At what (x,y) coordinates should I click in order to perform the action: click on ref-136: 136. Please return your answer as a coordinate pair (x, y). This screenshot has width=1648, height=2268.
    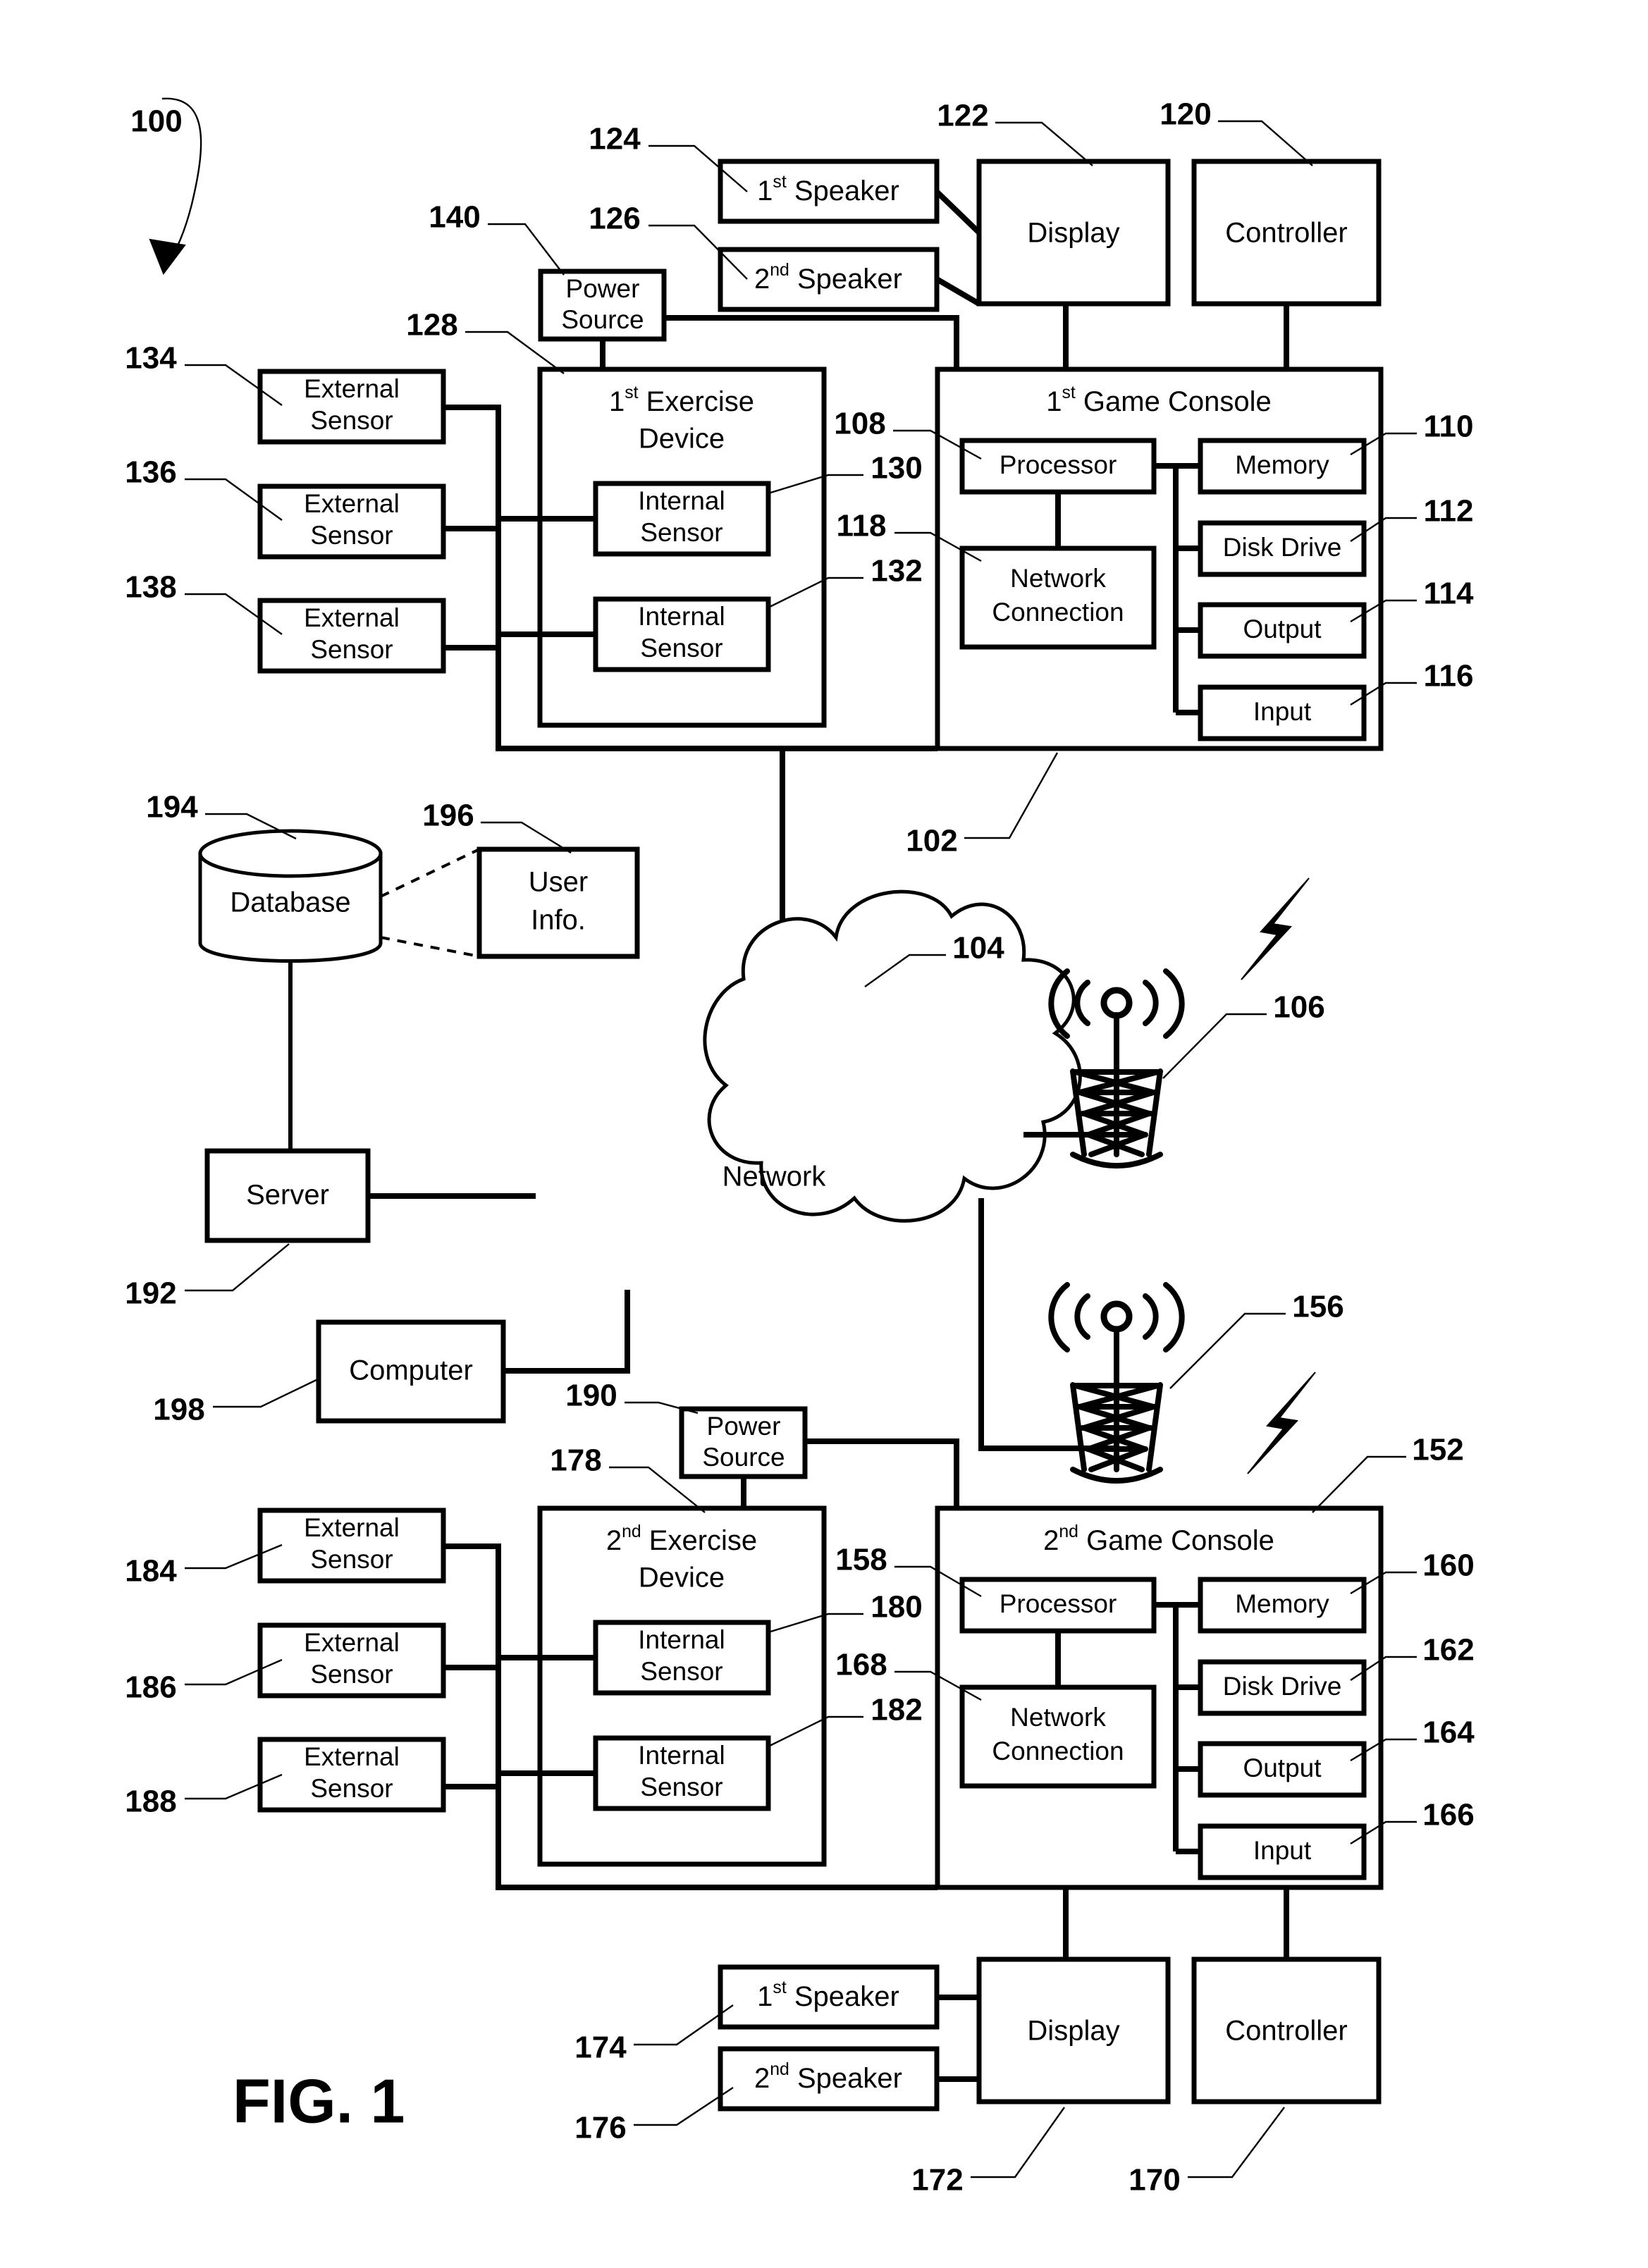
    Looking at the image, I should click on (150, 472).